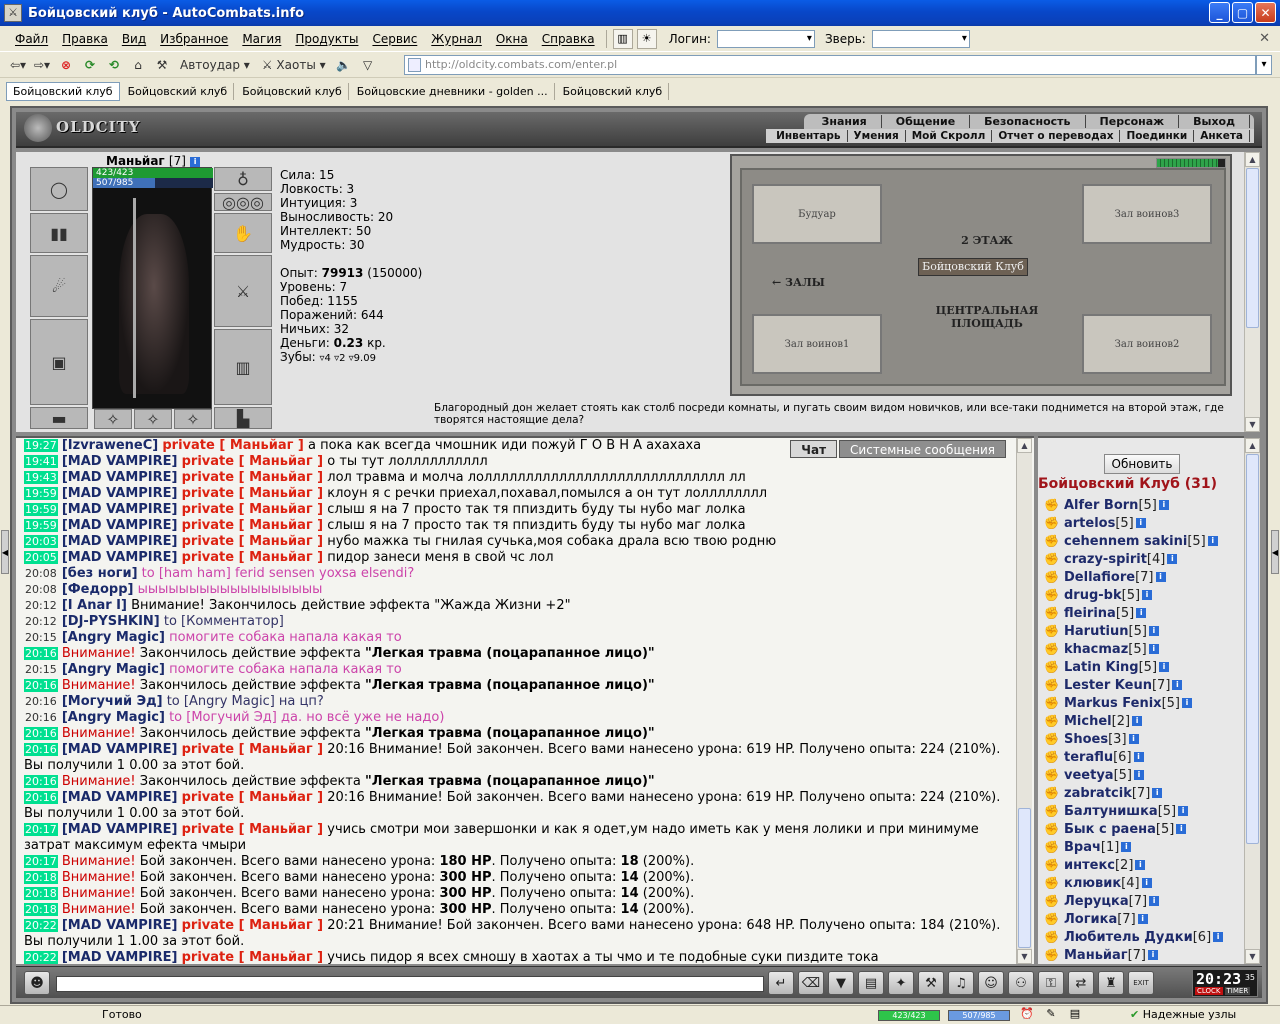 The height and width of the screenshot is (1024, 1280). I want to click on swap-icon: ⇄, so click(1081, 983).